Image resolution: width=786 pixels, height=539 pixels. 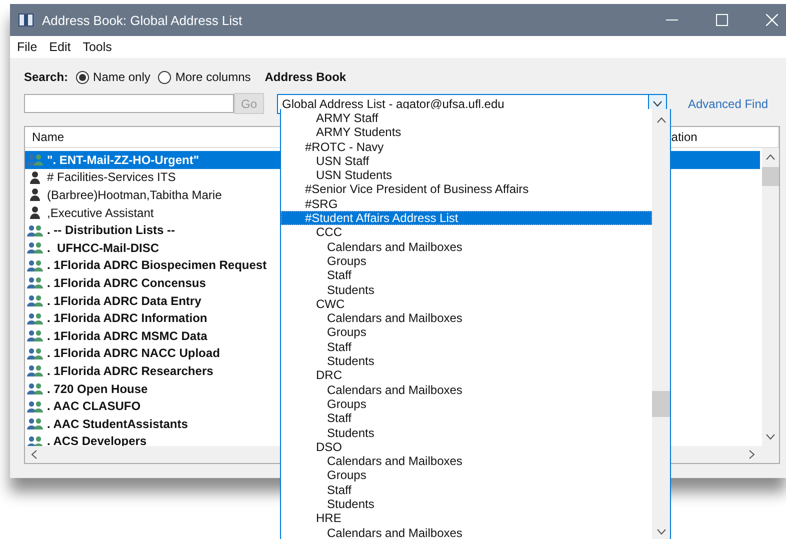 What do you see at coordinates (305, 77) in the screenshot?
I see `address-book-label: Address Book` at bounding box center [305, 77].